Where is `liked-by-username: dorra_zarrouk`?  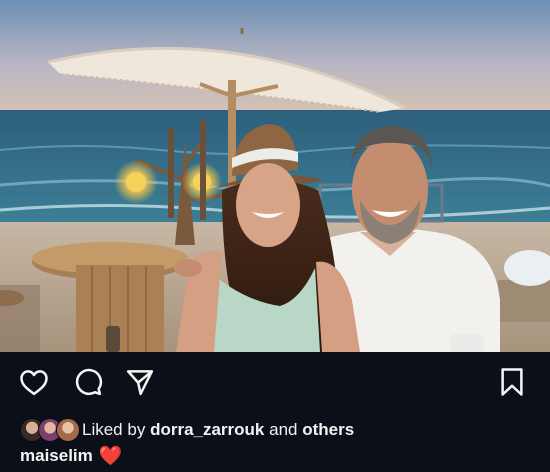 liked-by-username: dorra_zarrouk is located at coordinates (207, 429).